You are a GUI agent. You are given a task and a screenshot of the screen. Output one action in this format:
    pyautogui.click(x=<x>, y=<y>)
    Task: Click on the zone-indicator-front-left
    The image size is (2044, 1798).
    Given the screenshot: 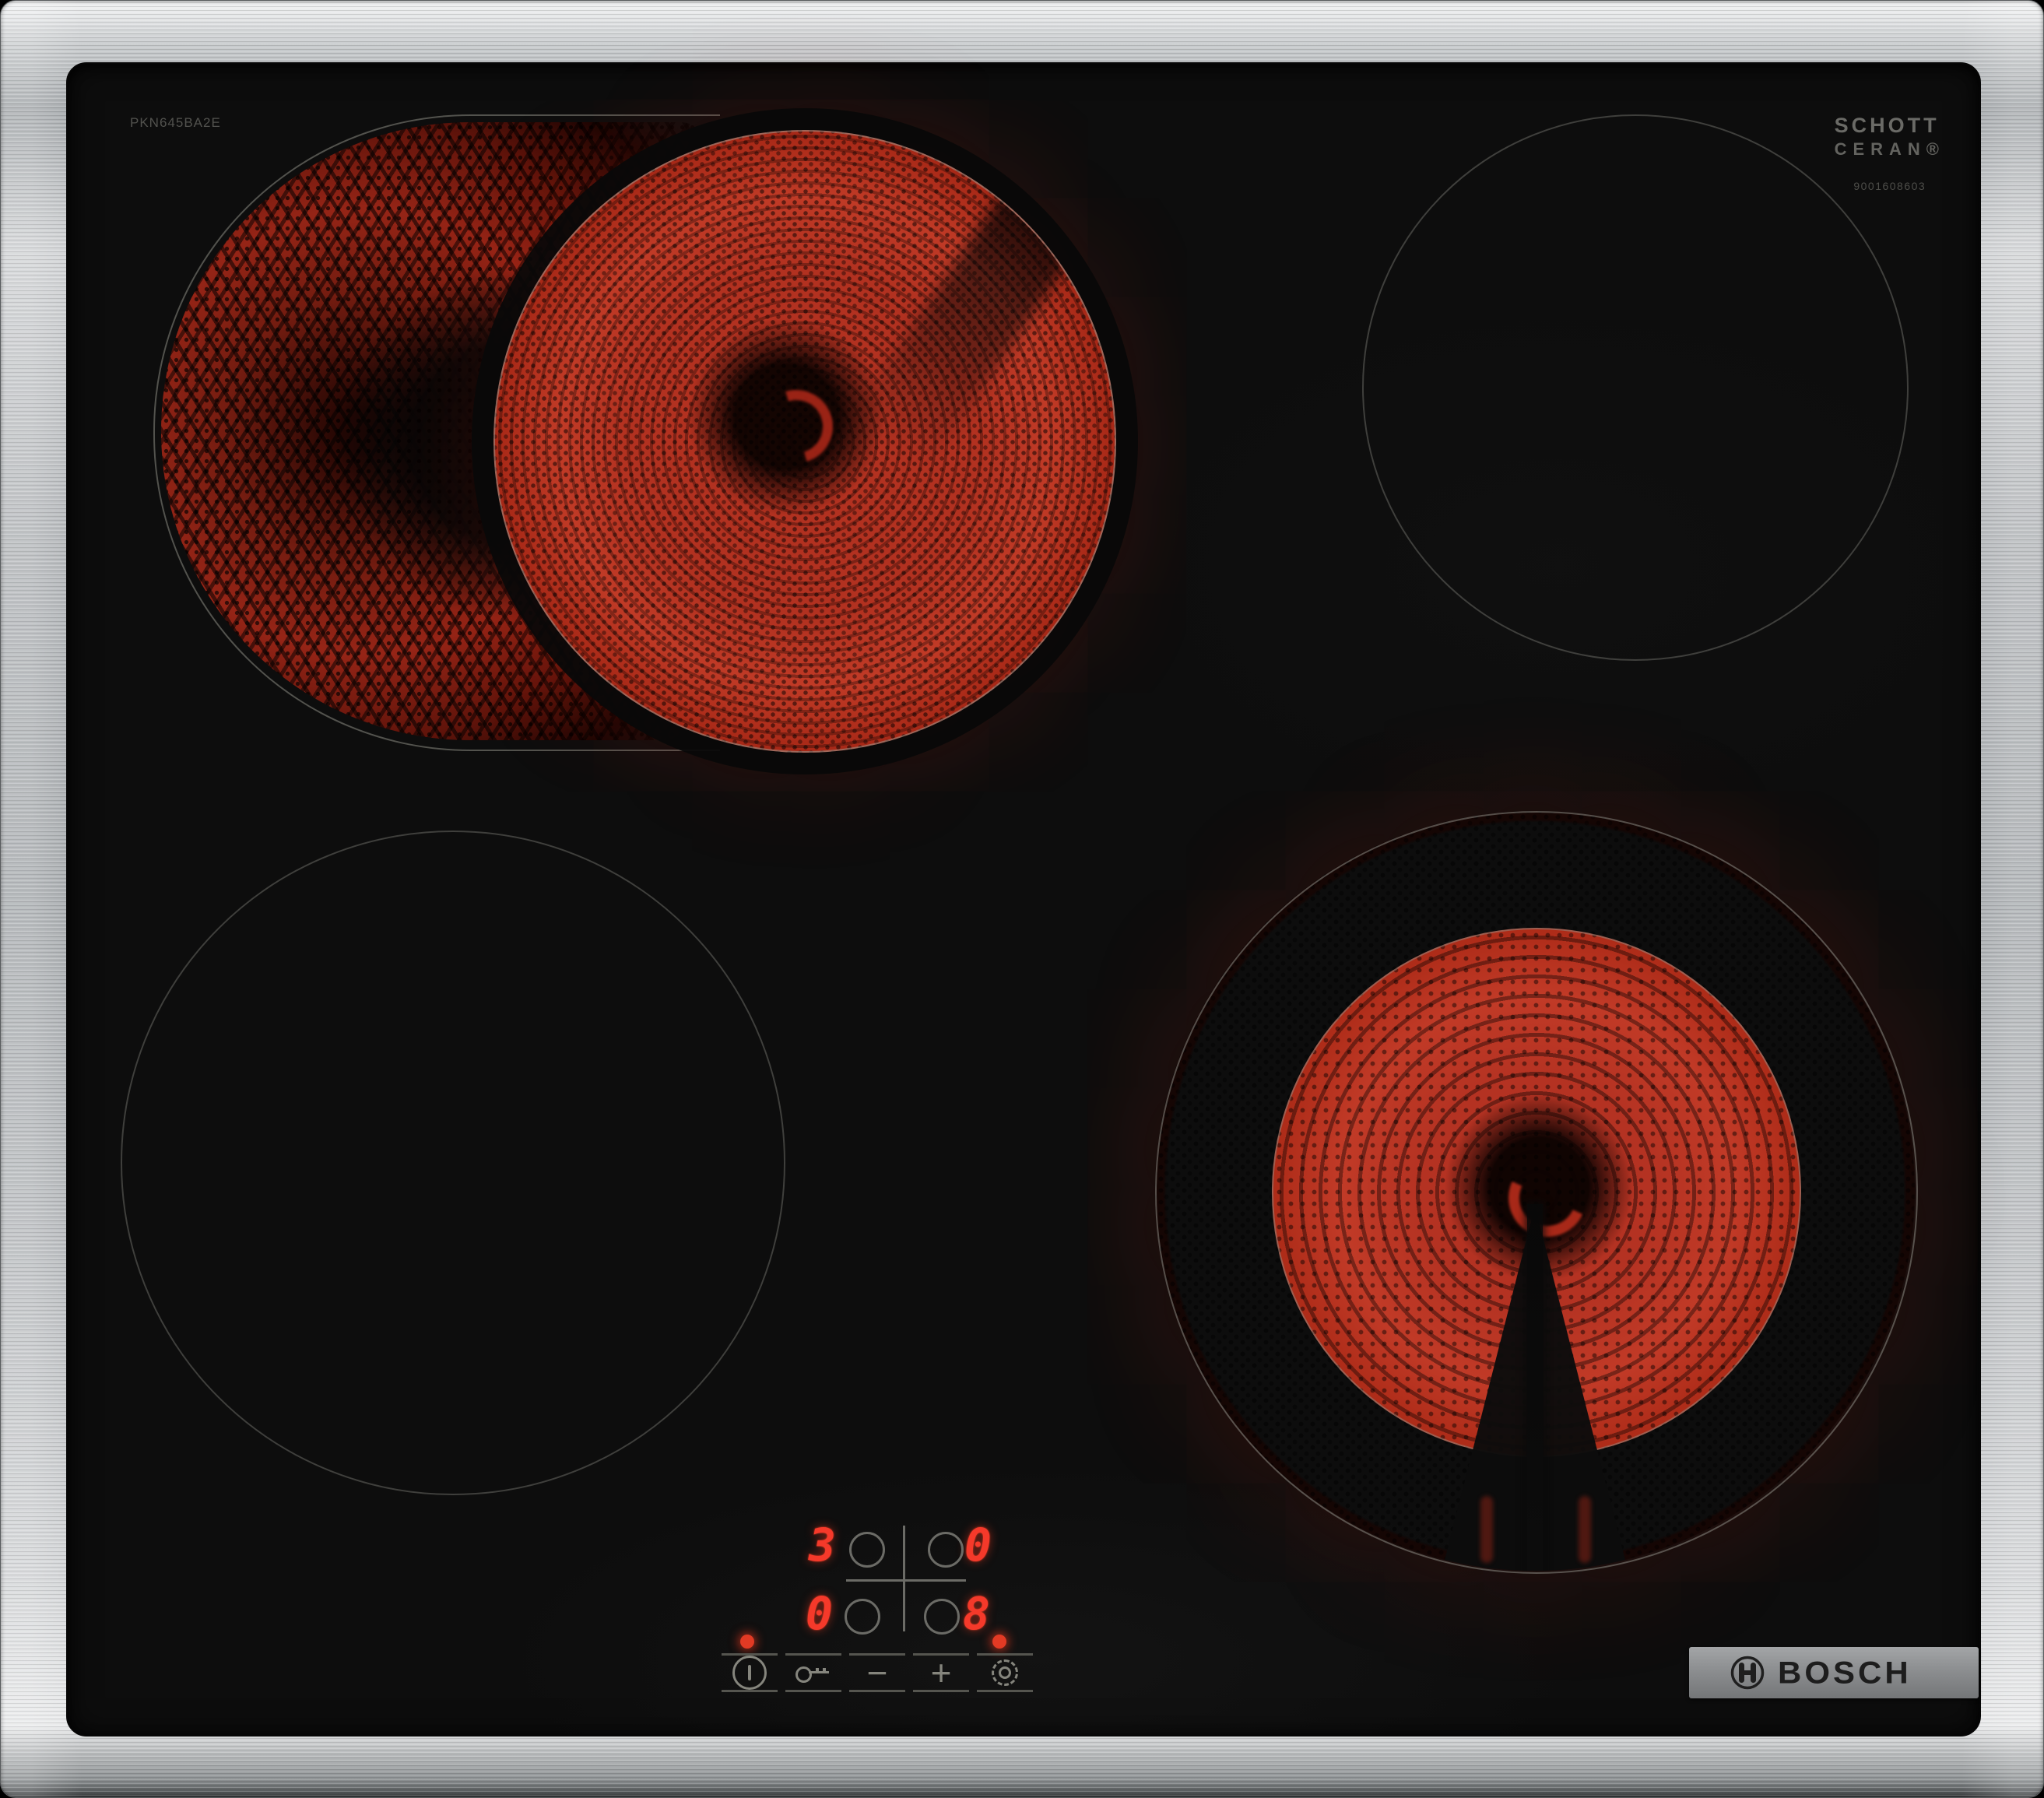 What is the action you would take?
    pyautogui.click(x=862, y=1617)
    